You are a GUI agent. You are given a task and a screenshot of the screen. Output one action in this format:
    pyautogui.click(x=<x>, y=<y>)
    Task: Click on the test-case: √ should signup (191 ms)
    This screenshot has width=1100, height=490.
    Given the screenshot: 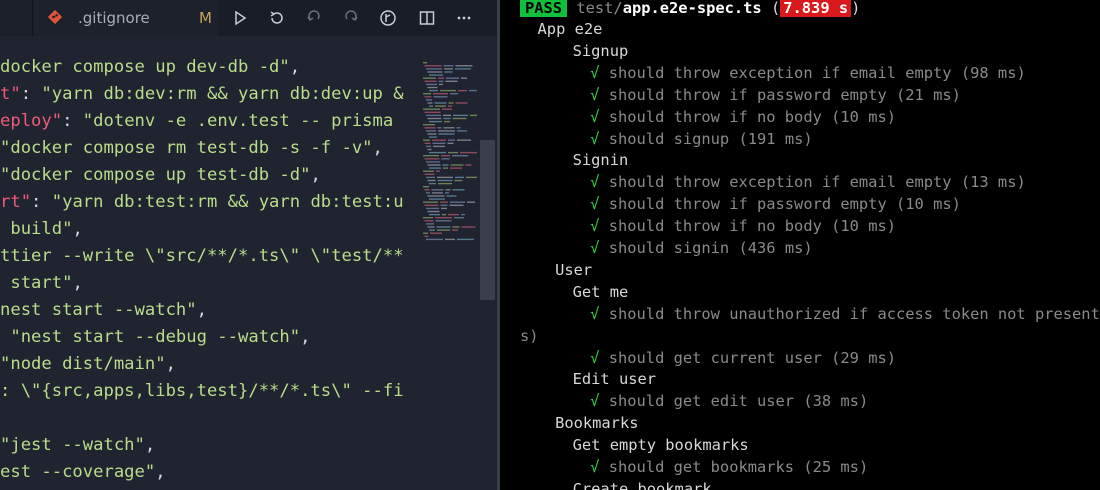 What is the action you would take?
    pyautogui.click(x=701, y=139)
    